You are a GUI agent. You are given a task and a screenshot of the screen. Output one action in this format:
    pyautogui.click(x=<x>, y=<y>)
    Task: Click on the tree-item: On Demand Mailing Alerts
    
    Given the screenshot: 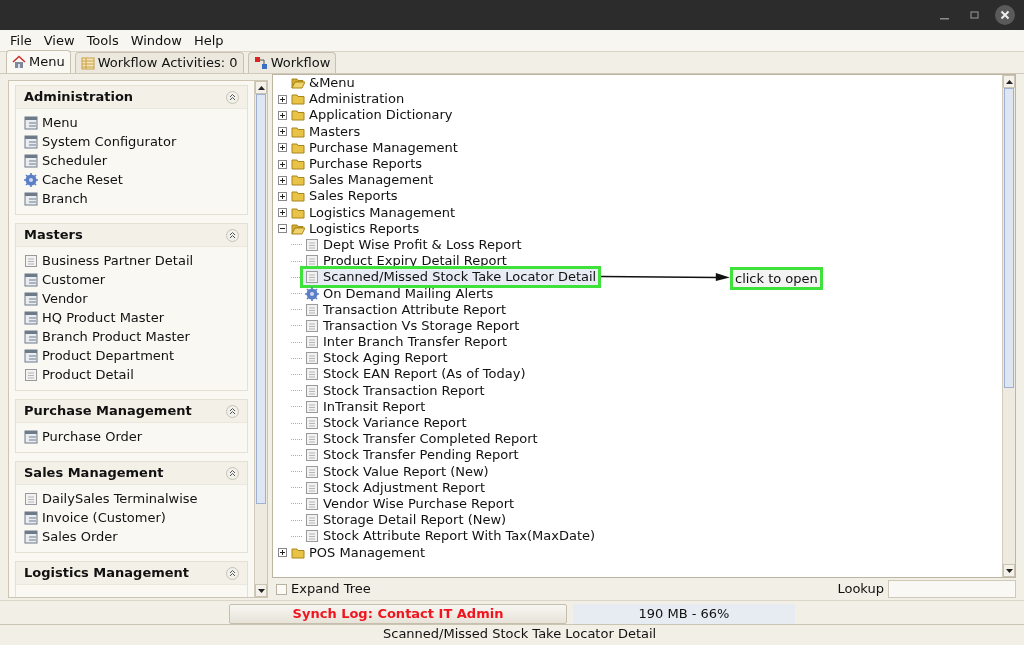 What is the action you would take?
    pyautogui.click(x=399, y=293)
    